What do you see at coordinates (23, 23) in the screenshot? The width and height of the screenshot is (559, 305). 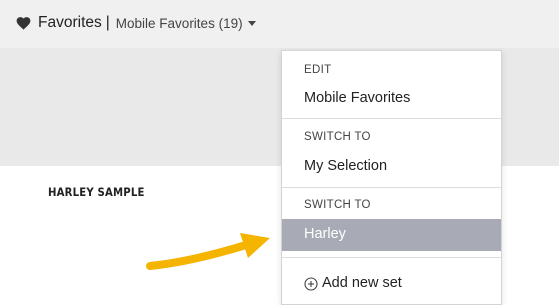 I see `heart-icon` at bounding box center [23, 23].